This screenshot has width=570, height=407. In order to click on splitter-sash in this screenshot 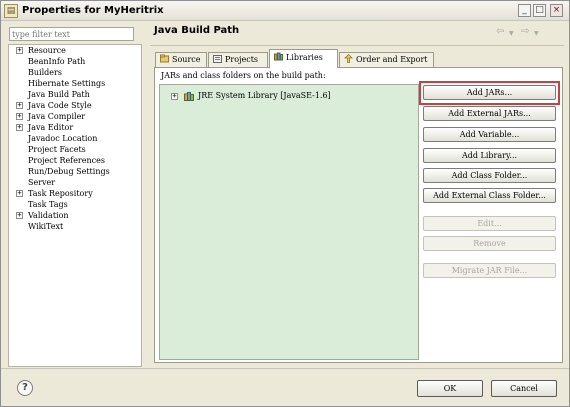, I will do `click(146, 195)`.